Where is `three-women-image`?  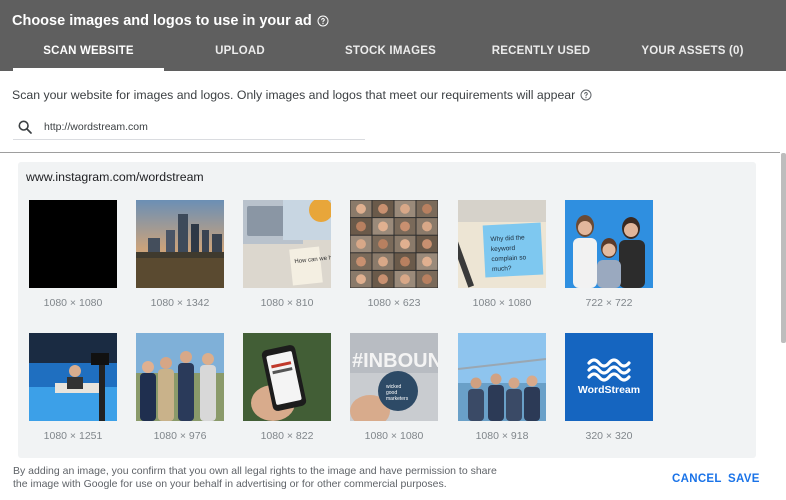 three-women-image is located at coordinates (609, 244).